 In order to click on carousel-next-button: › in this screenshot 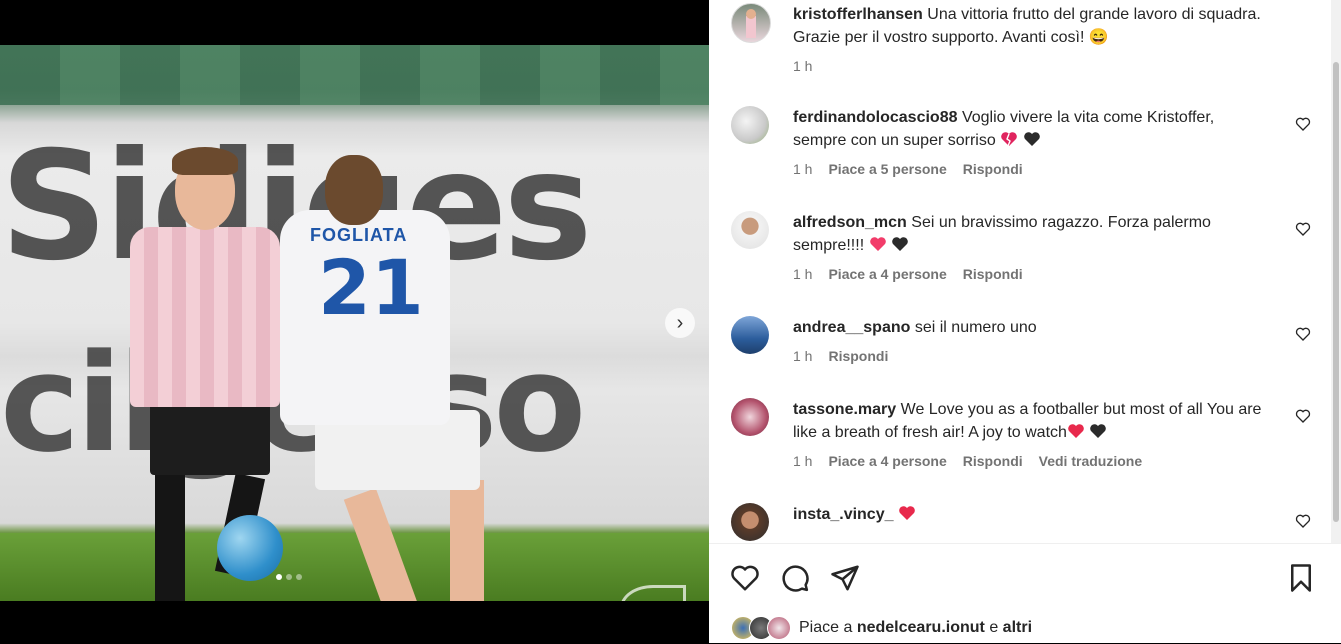, I will do `click(680, 323)`.